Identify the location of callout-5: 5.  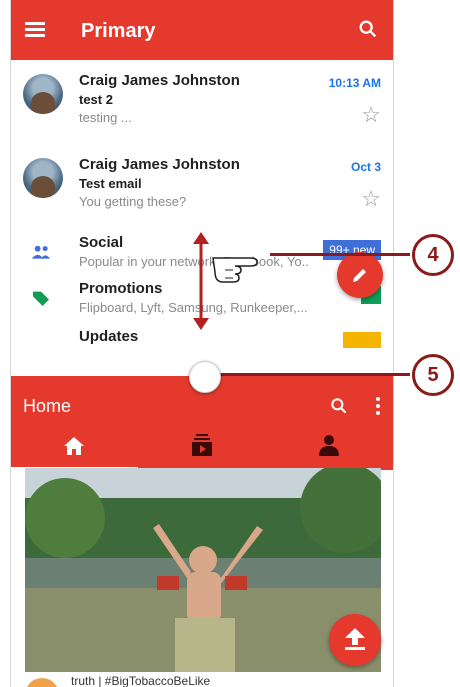
(433, 375).